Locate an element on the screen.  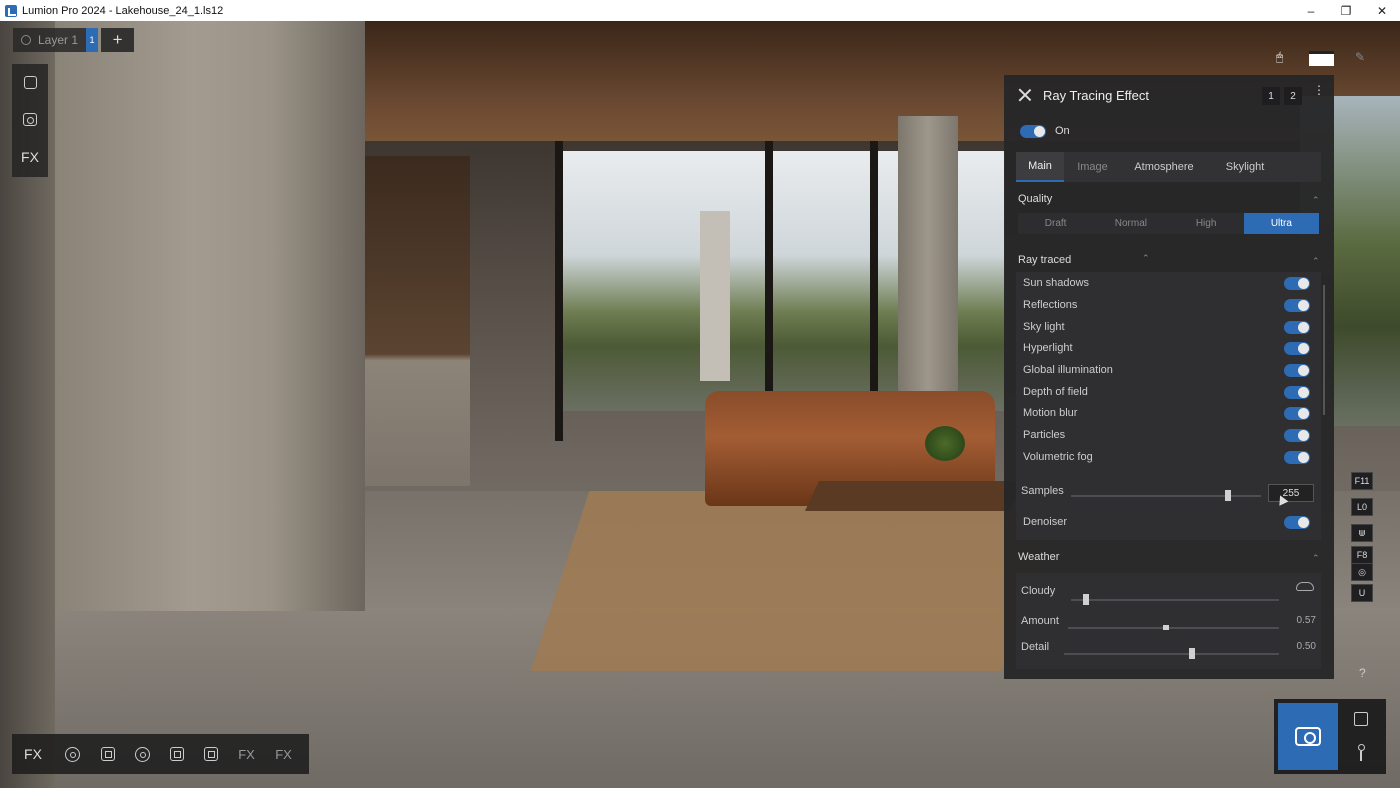
panel-tabs: Main Image Atmosphere Skylight is located at coordinates (1168, 167).